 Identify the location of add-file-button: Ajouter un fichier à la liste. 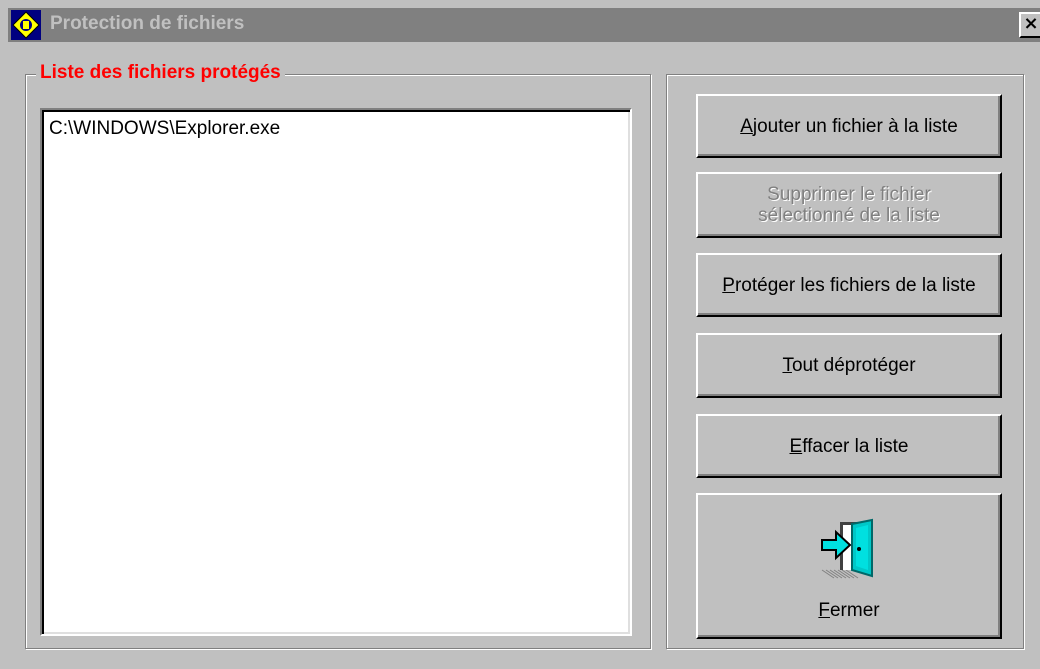
(849, 126).